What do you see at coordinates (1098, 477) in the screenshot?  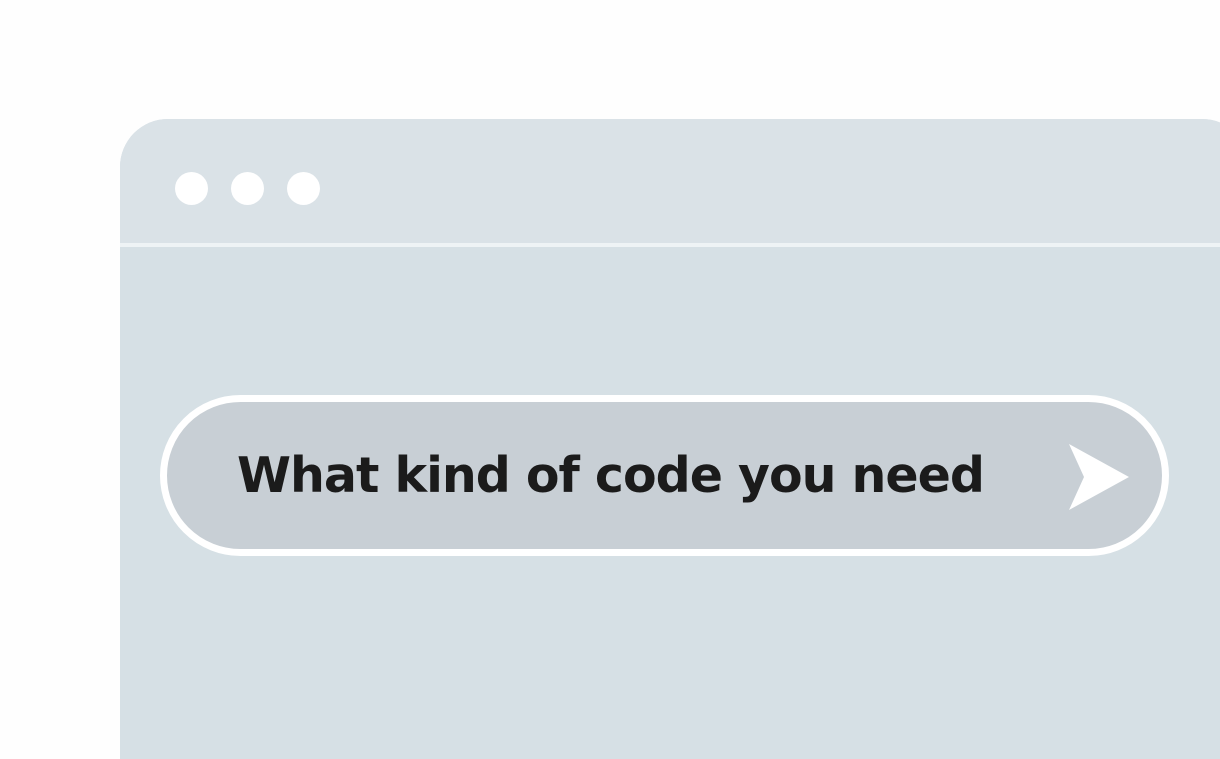 I see `send-arrow-icon` at bounding box center [1098, 477].